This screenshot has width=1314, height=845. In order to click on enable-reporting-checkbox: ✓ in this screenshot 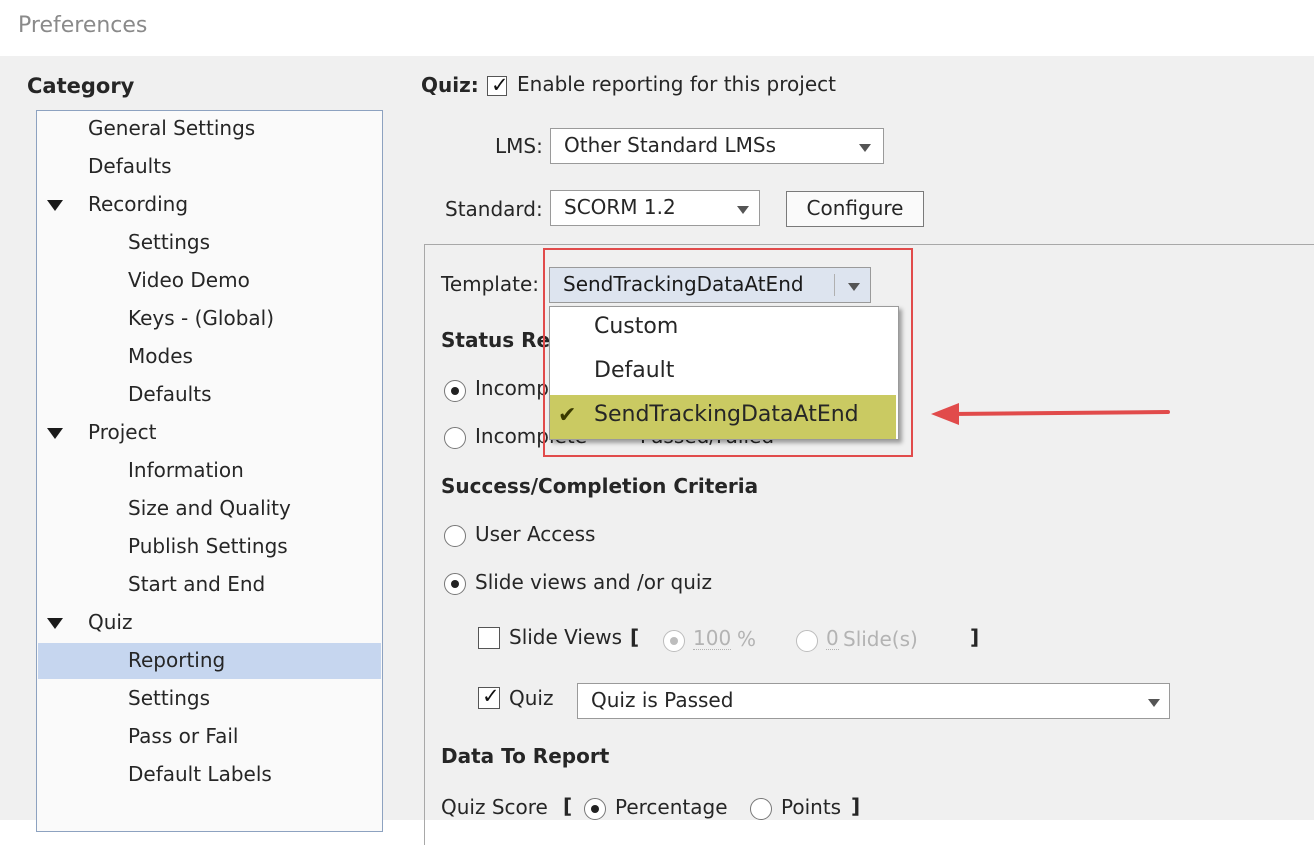, I will do `click(498, 85)`.